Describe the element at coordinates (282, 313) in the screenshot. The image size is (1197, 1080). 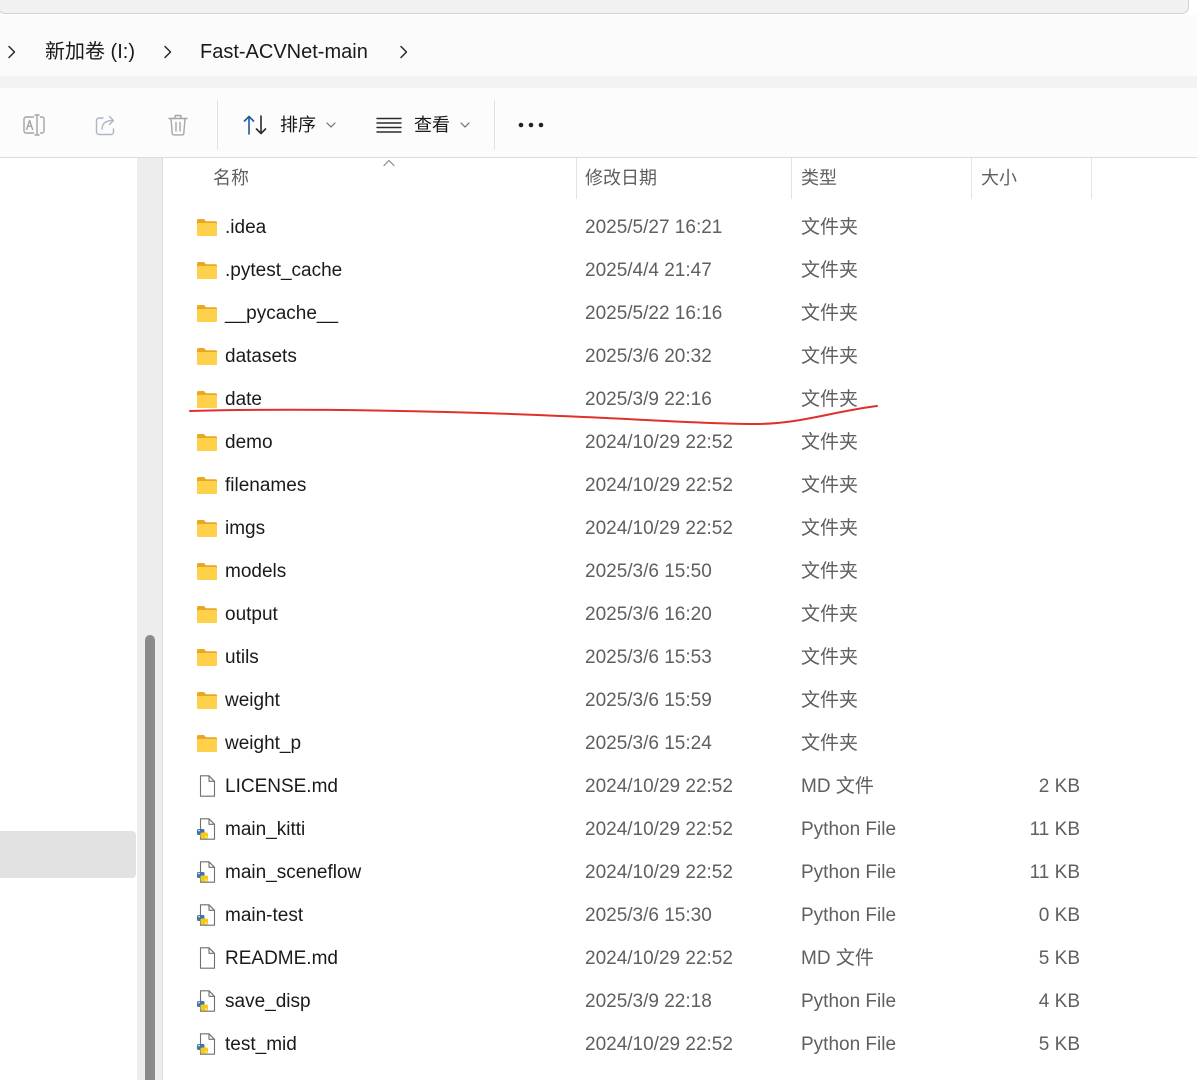
I see `file-name: __pycache__` at that location.